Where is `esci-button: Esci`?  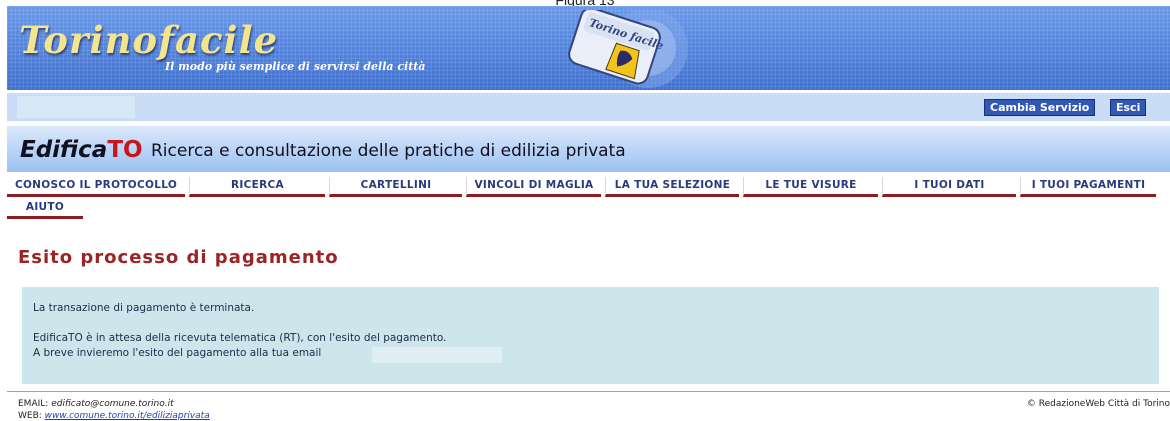 esci-button: Esci is located at coordinates (1128, 107).